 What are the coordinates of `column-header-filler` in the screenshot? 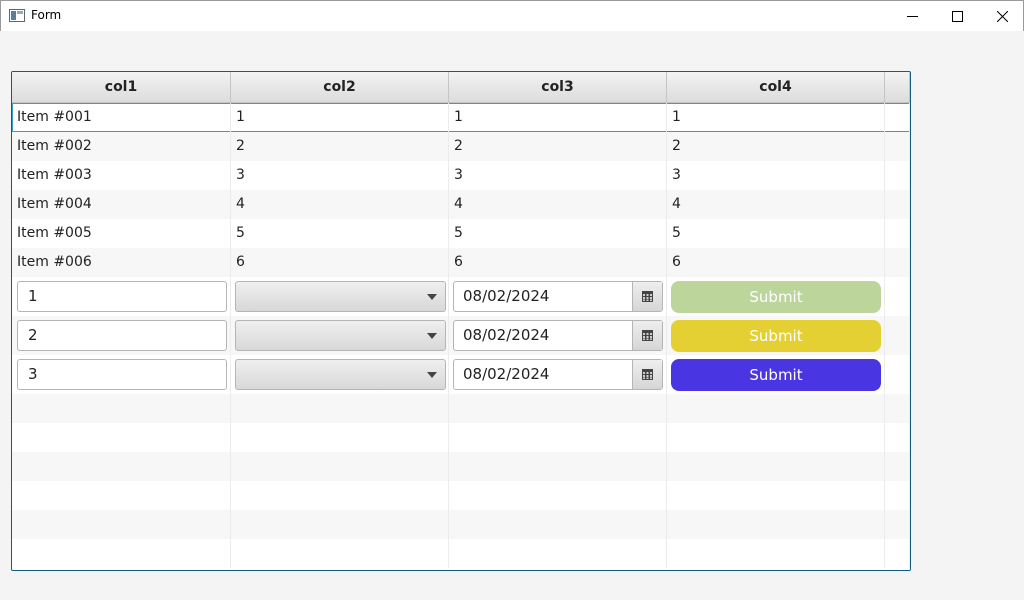 It's located at (897, 87).